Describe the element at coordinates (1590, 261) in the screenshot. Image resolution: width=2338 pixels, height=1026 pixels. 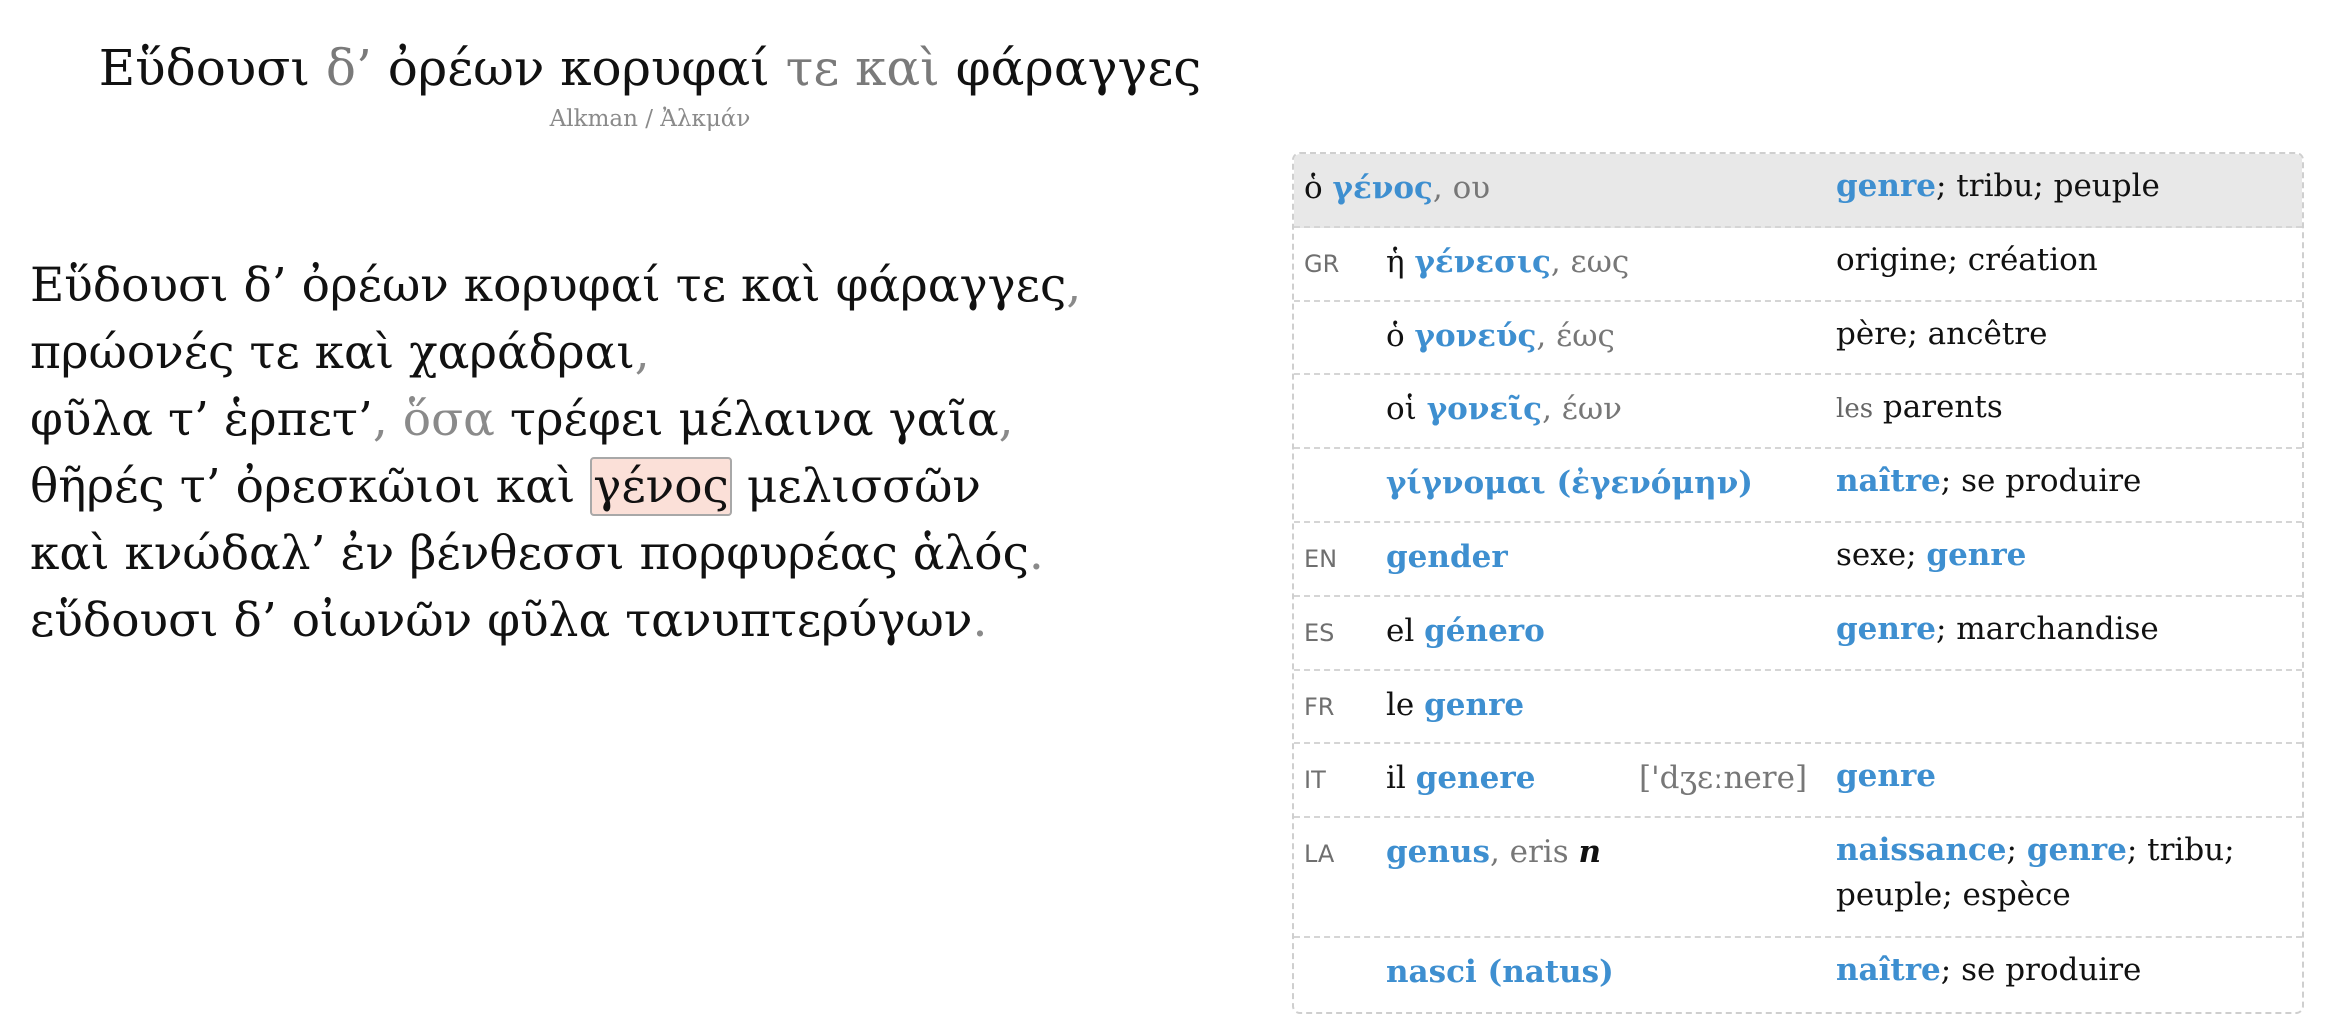
I see `lemma-suffix: , εως` at that location.